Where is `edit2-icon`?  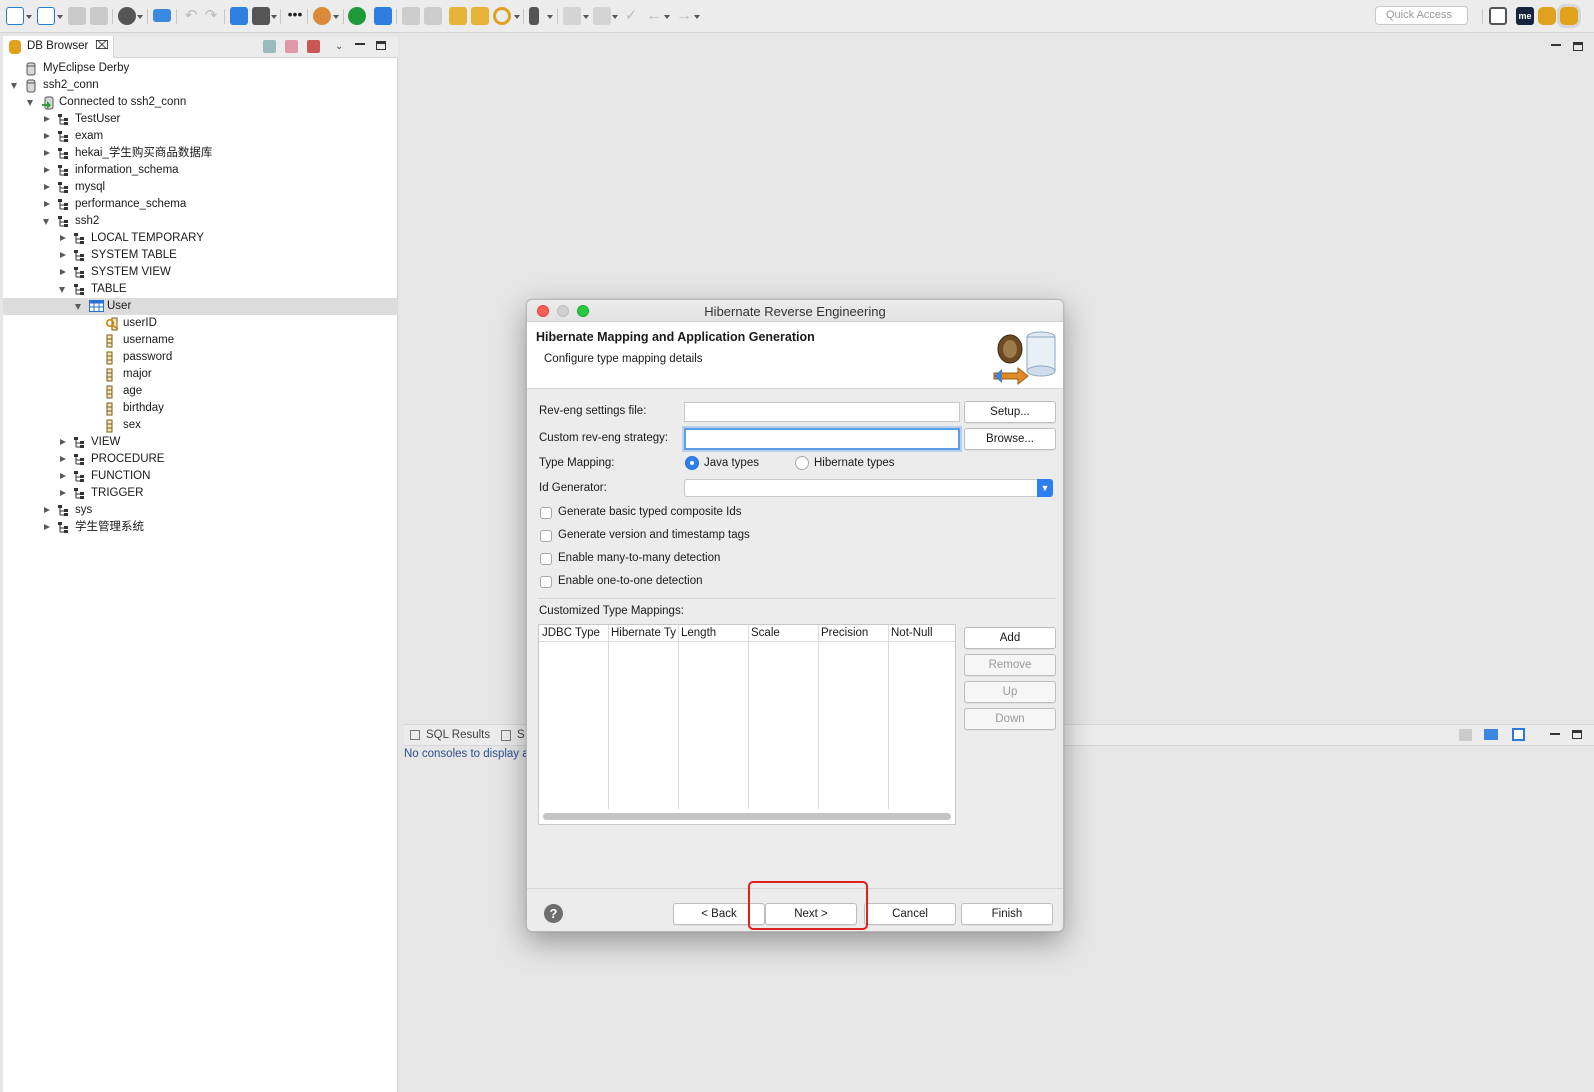 edit2-icon is located at coordinates (602, 16).